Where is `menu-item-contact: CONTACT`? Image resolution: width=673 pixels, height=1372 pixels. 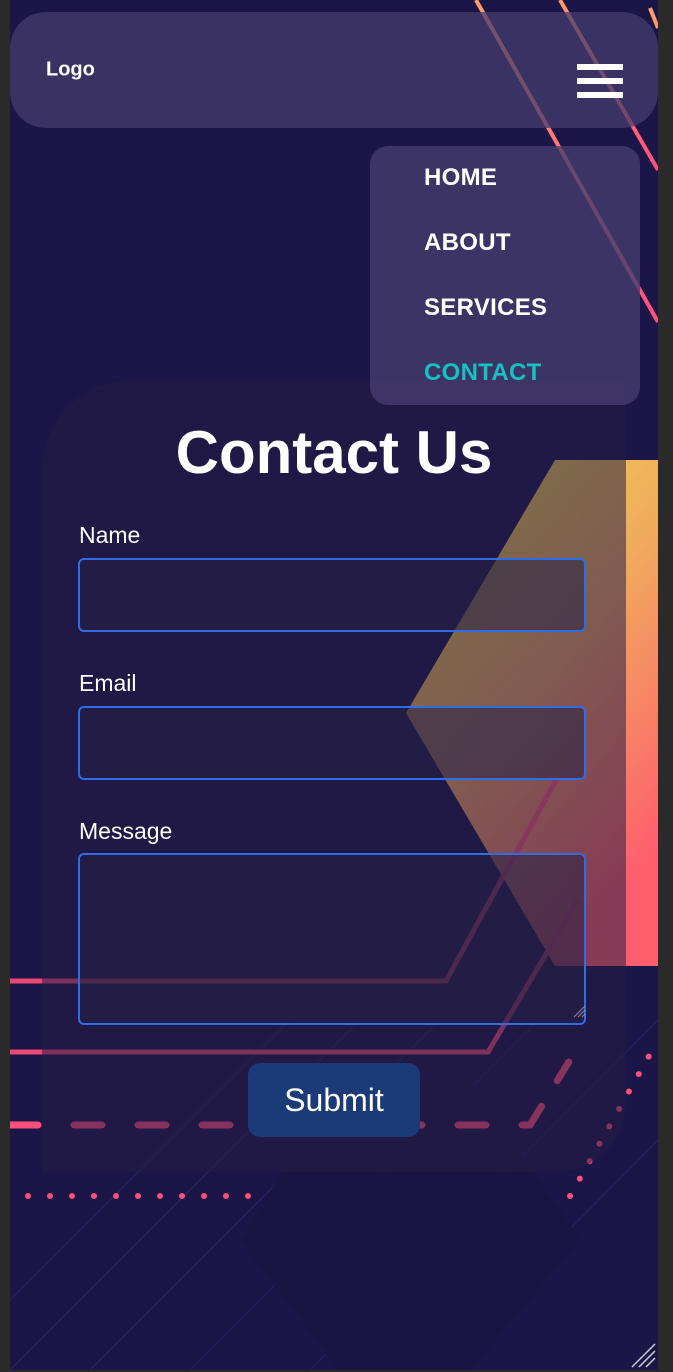
menu-item-contact: CONTACT is located at coordinates (483, 373).